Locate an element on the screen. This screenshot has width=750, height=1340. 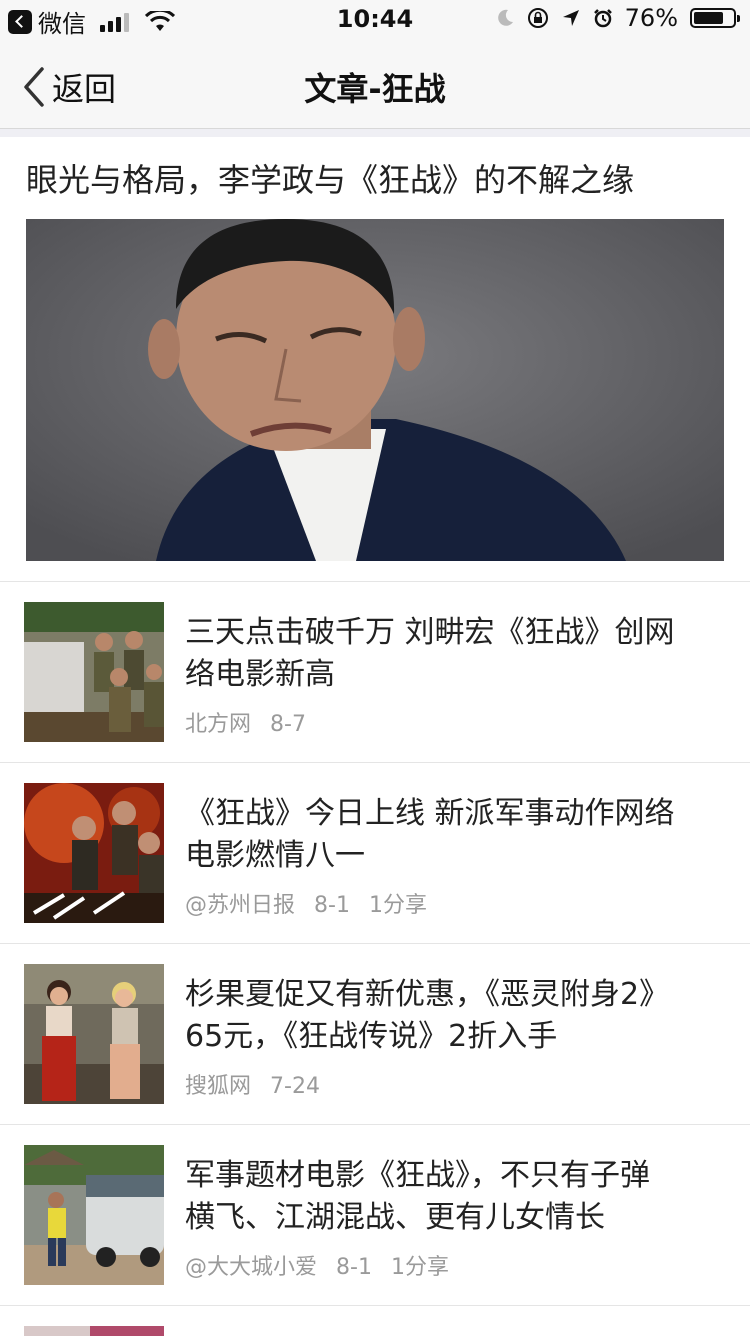
status-right: 76% is located at coordinates (617, 18).